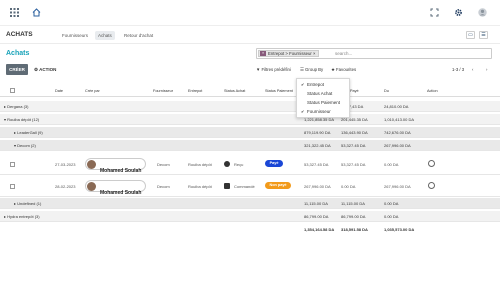  Describe the element at coordinates (36, 12) in the screenshot. I see `home-icon` at that location.